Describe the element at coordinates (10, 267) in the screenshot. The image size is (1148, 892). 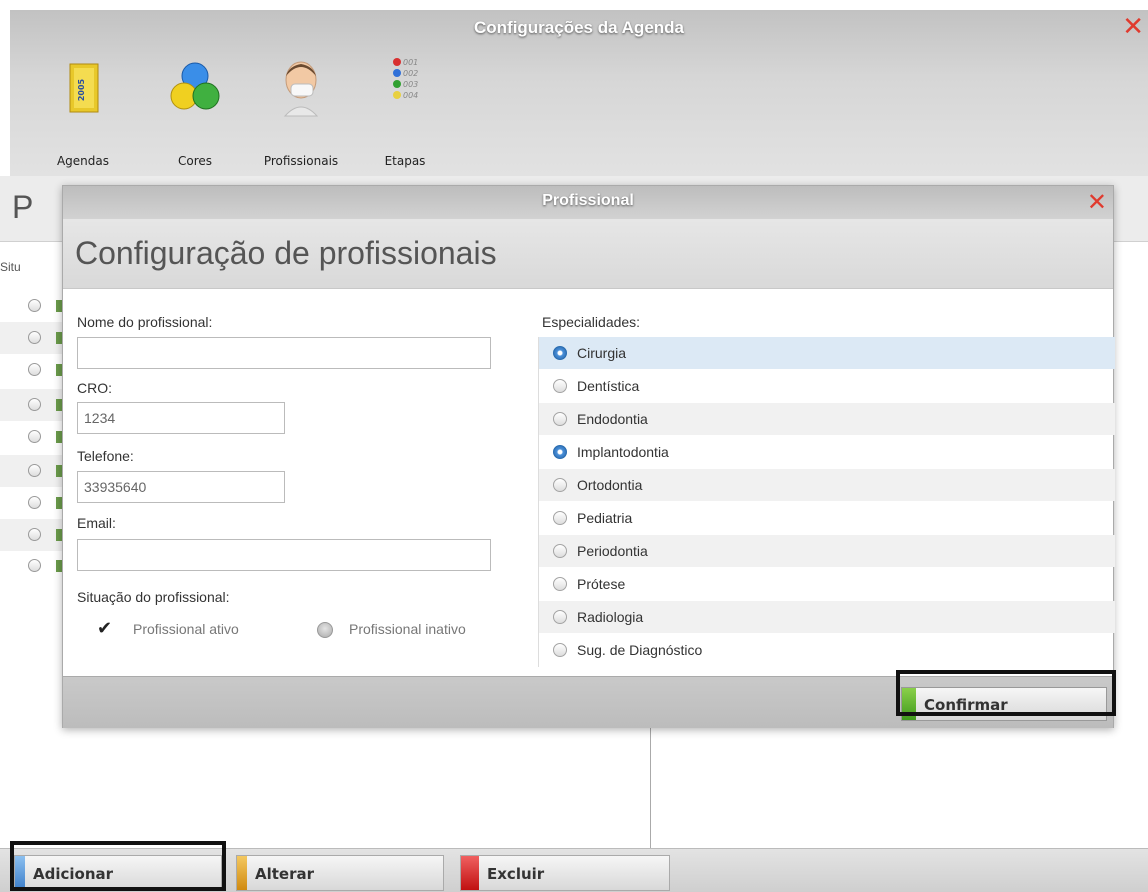
I see `background-status-label: Situ` at that location.